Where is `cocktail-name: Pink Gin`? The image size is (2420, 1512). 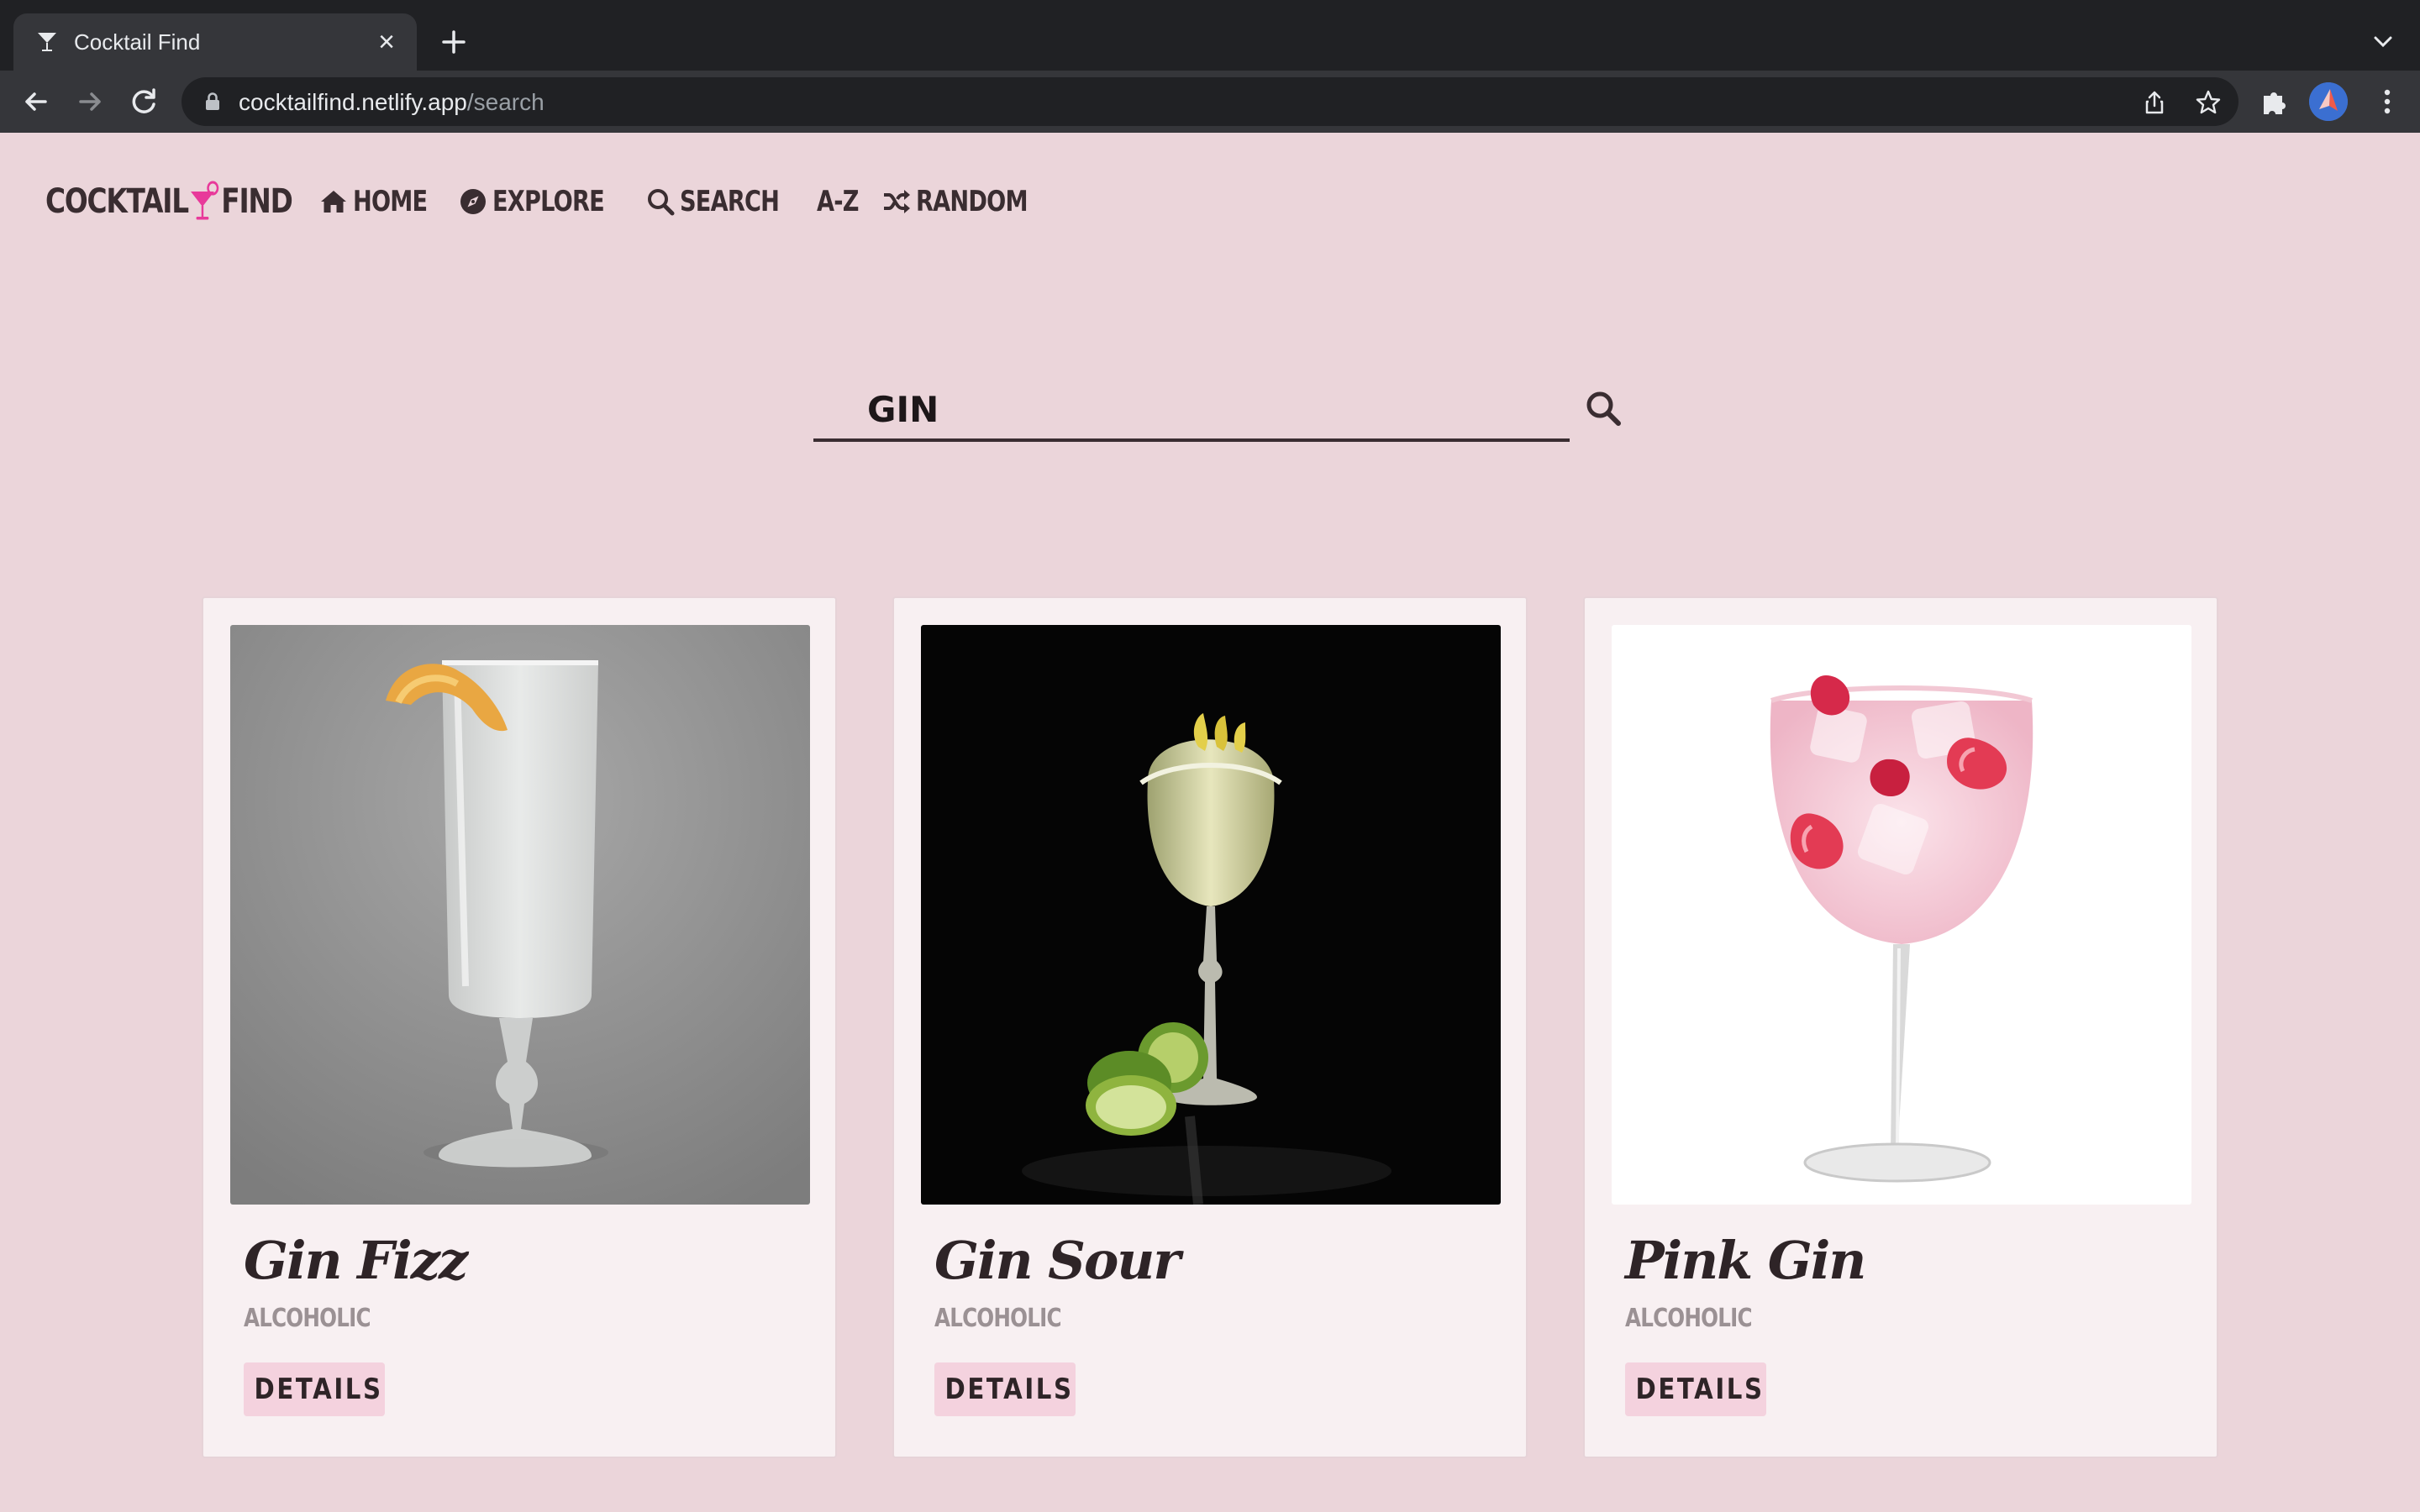
cocktail-name: Pink Gin is located at coordinates (1745, 1260).